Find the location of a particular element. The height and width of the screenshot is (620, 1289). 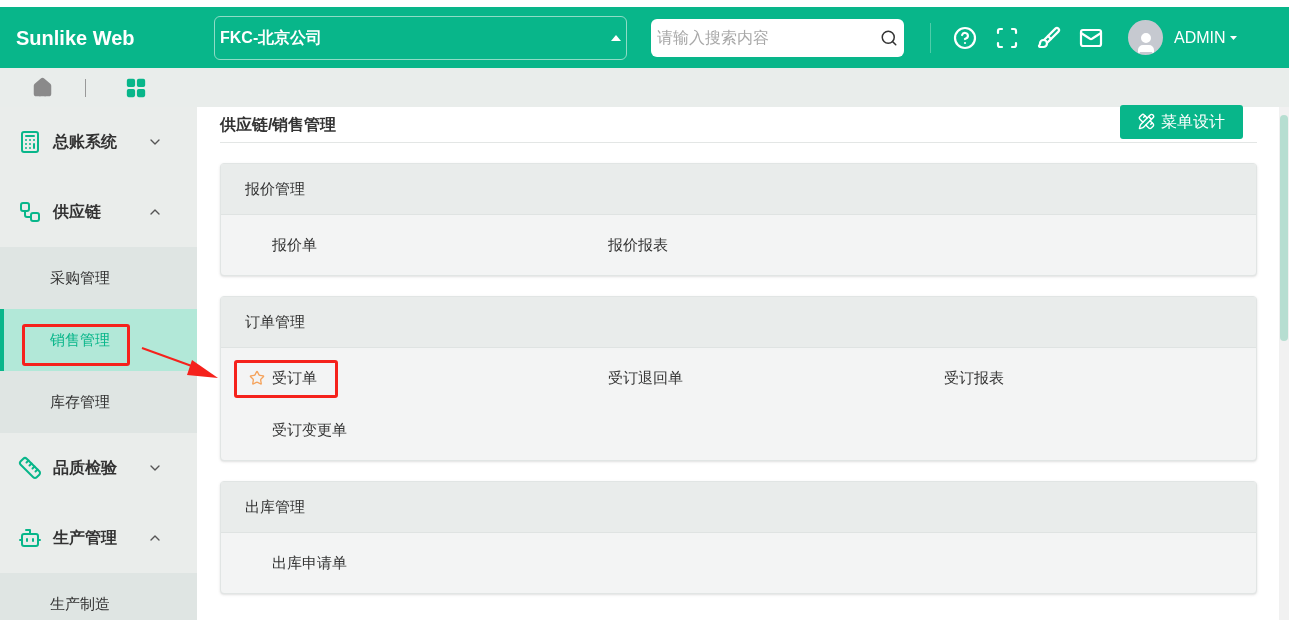

menu-link: 受订报表 is located at coordinates (974, 378).